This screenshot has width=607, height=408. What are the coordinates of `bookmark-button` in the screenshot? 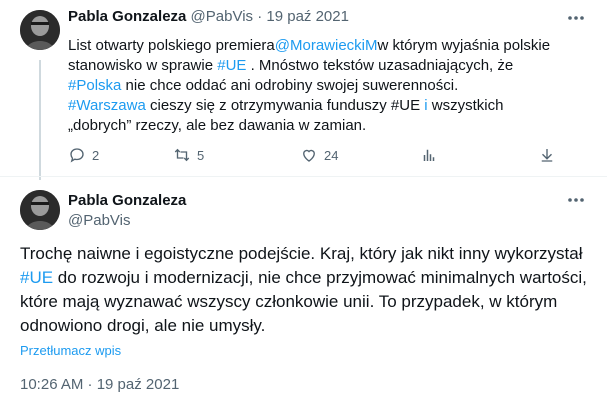 It's located at (550, 155).